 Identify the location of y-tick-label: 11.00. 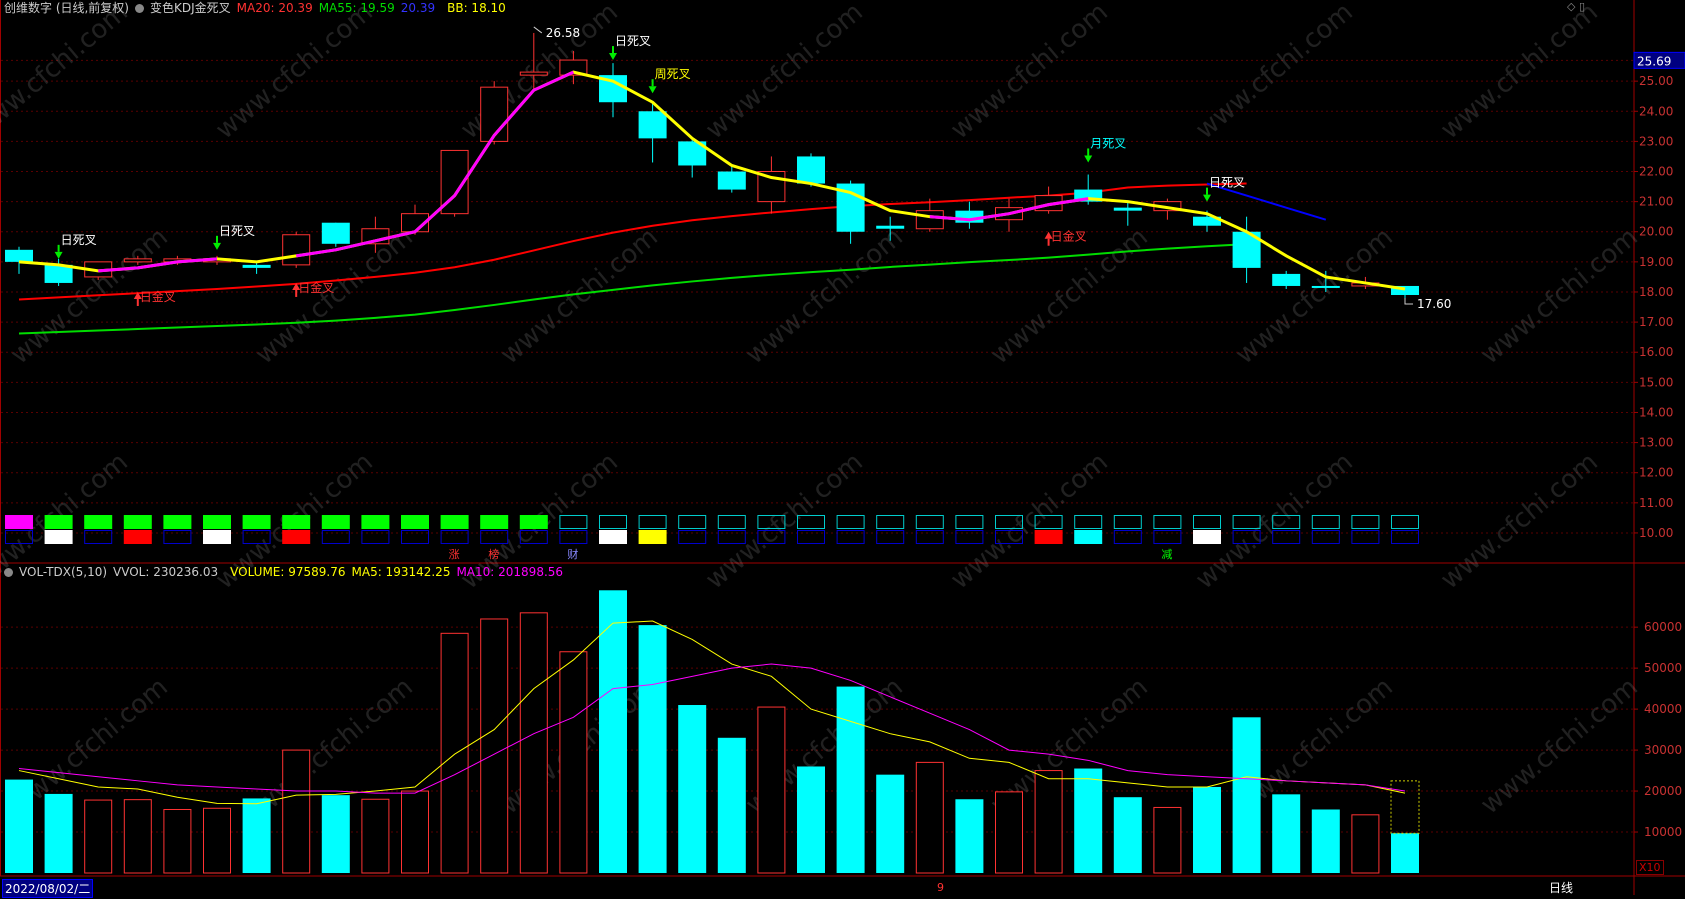
(1656, 503).